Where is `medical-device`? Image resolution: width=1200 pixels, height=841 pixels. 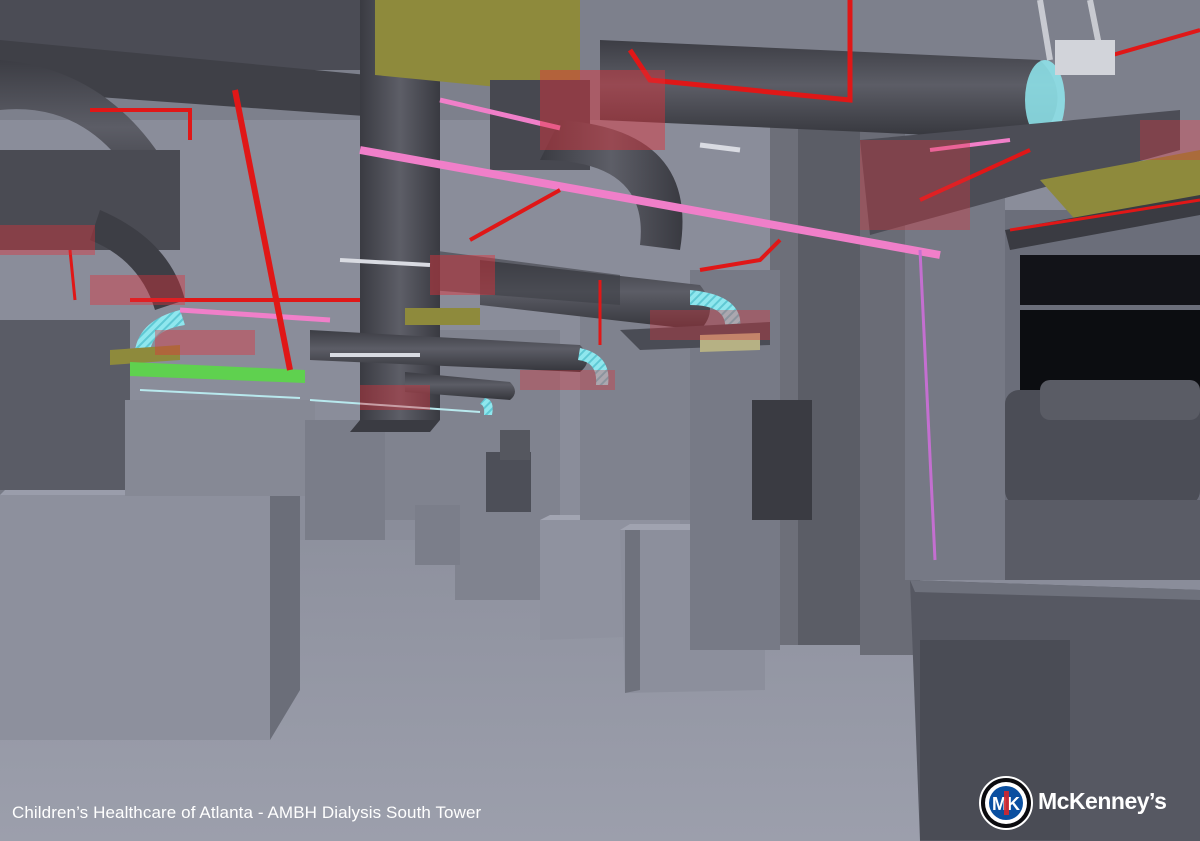 medical-device is located at coordinates (508, 482).